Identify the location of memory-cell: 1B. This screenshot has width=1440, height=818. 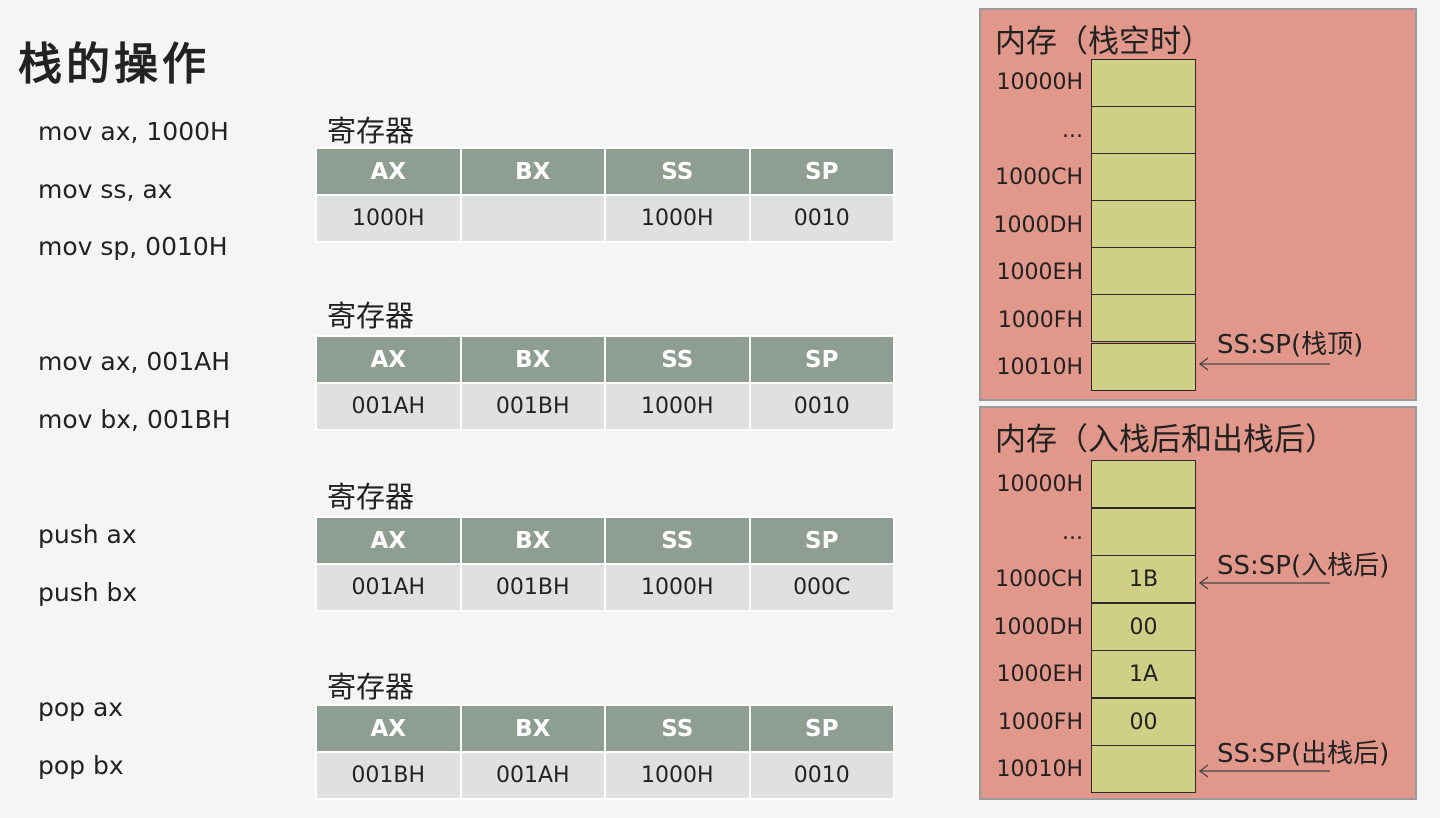
(1143, 579).